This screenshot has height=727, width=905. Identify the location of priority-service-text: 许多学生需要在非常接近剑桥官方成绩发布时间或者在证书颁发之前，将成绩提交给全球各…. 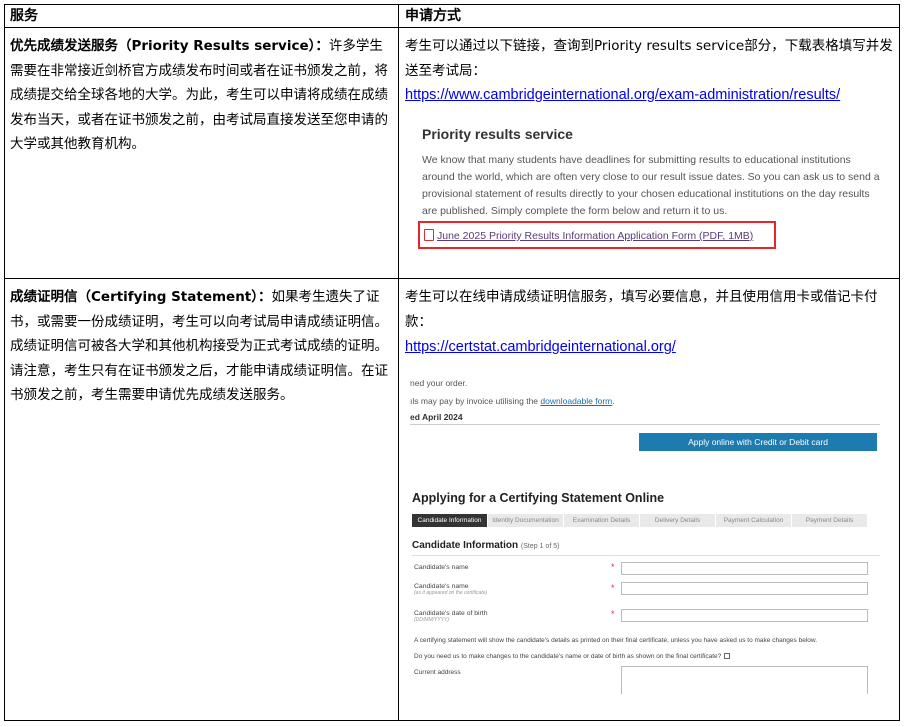
(199, 95).